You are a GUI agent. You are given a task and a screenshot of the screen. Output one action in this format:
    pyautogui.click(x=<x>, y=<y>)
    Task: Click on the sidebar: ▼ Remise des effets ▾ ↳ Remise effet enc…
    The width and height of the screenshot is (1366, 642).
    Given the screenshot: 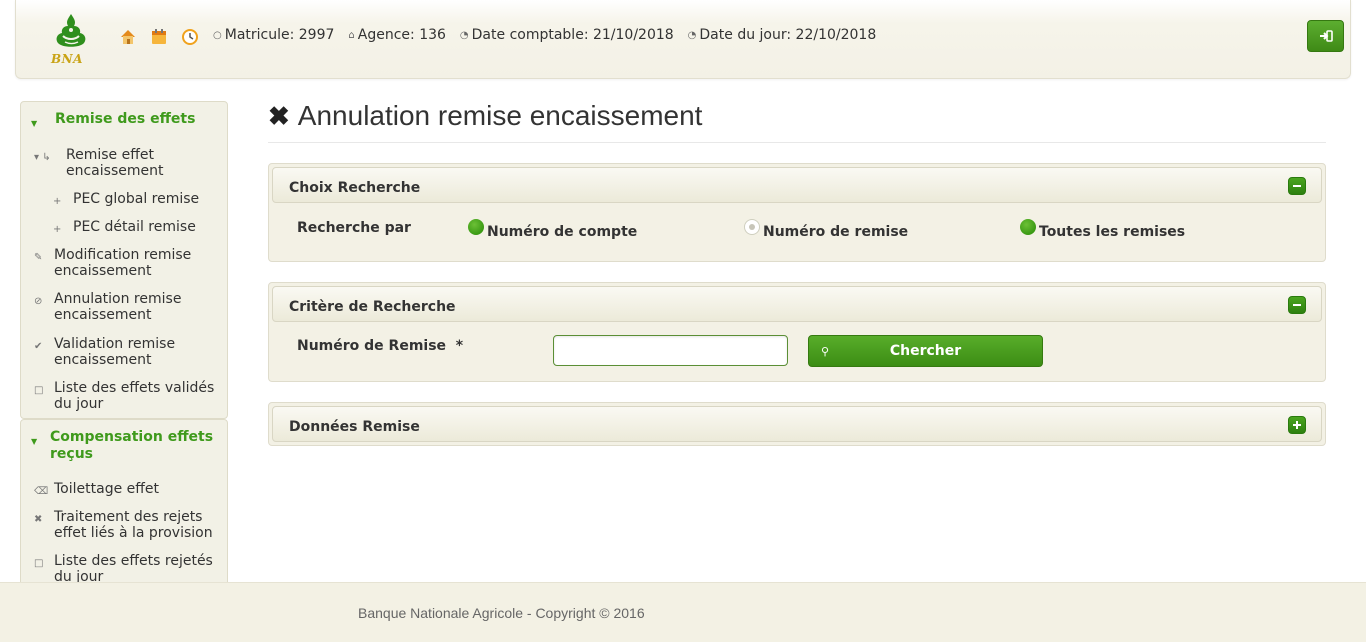 What is the action you would take?
    pyautogui.click(x=124, y=341)
    